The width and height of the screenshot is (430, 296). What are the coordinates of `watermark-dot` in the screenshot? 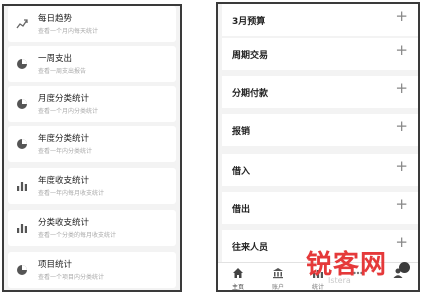 It's located at (404, 267).